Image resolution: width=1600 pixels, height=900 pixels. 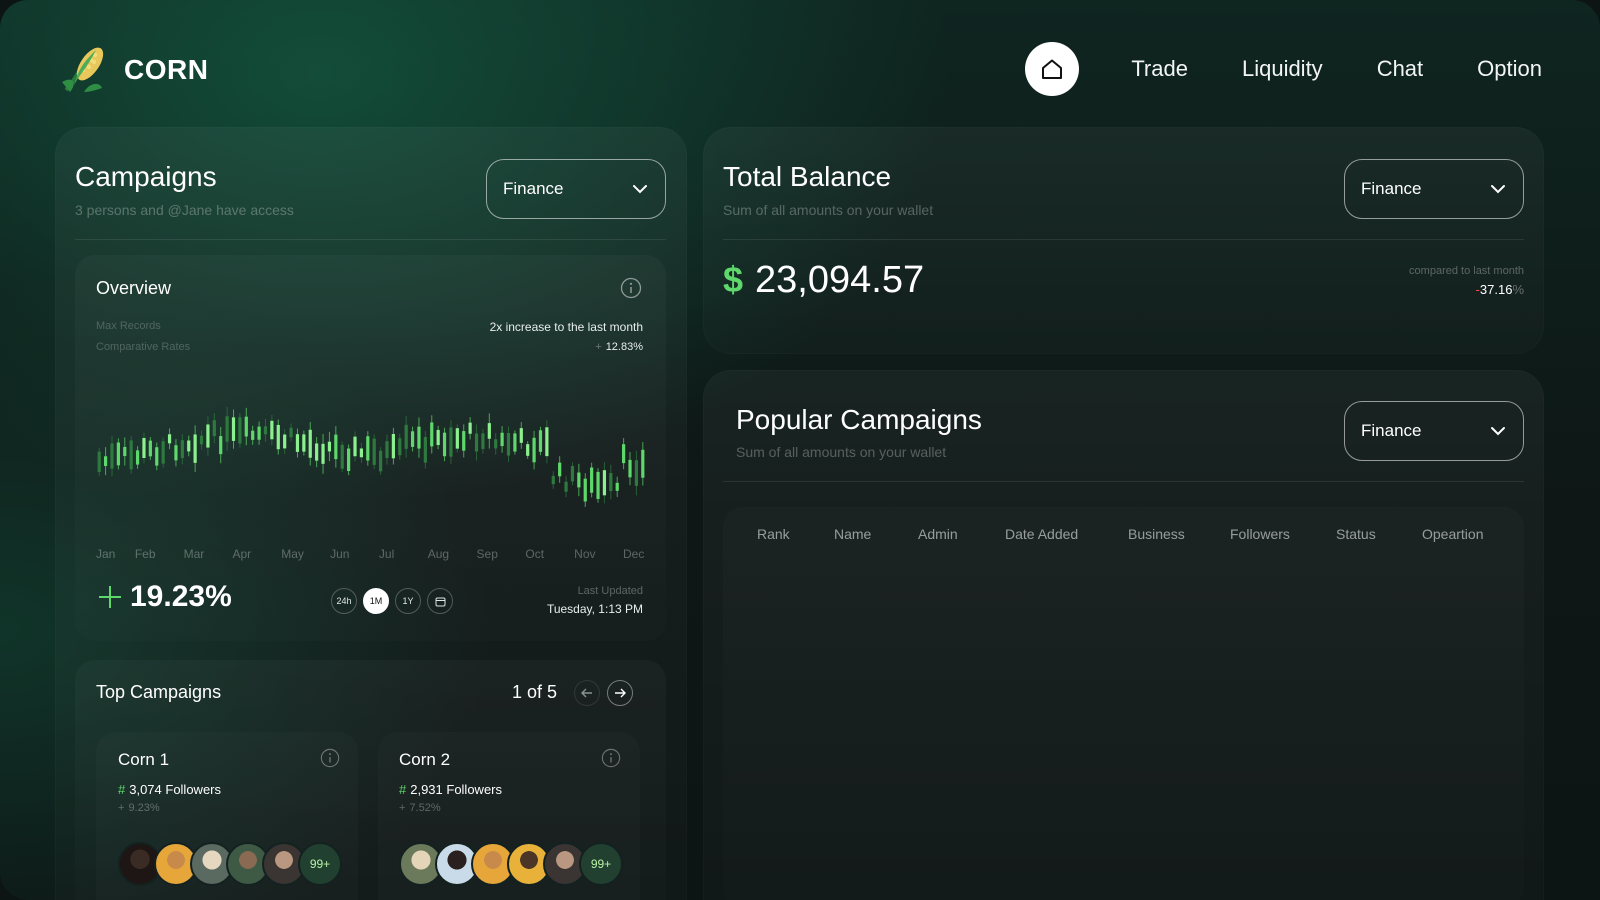 I want to click on balance-filter-dropdown: Finance, so click(x=1434, y=189).